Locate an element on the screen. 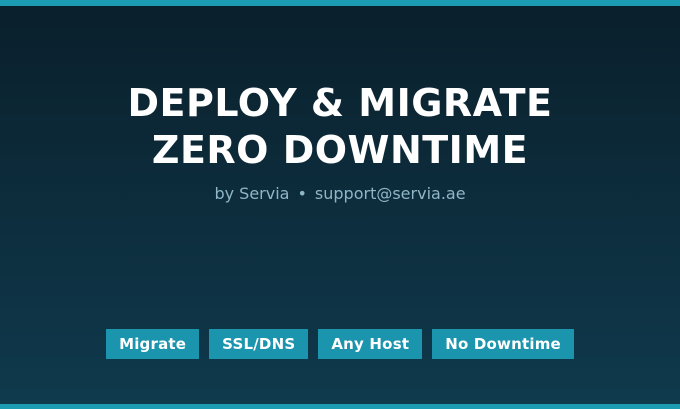 The width and height of the screenshot is (680, 409). bottom-accent-bar is located at coordinates (340, 406).